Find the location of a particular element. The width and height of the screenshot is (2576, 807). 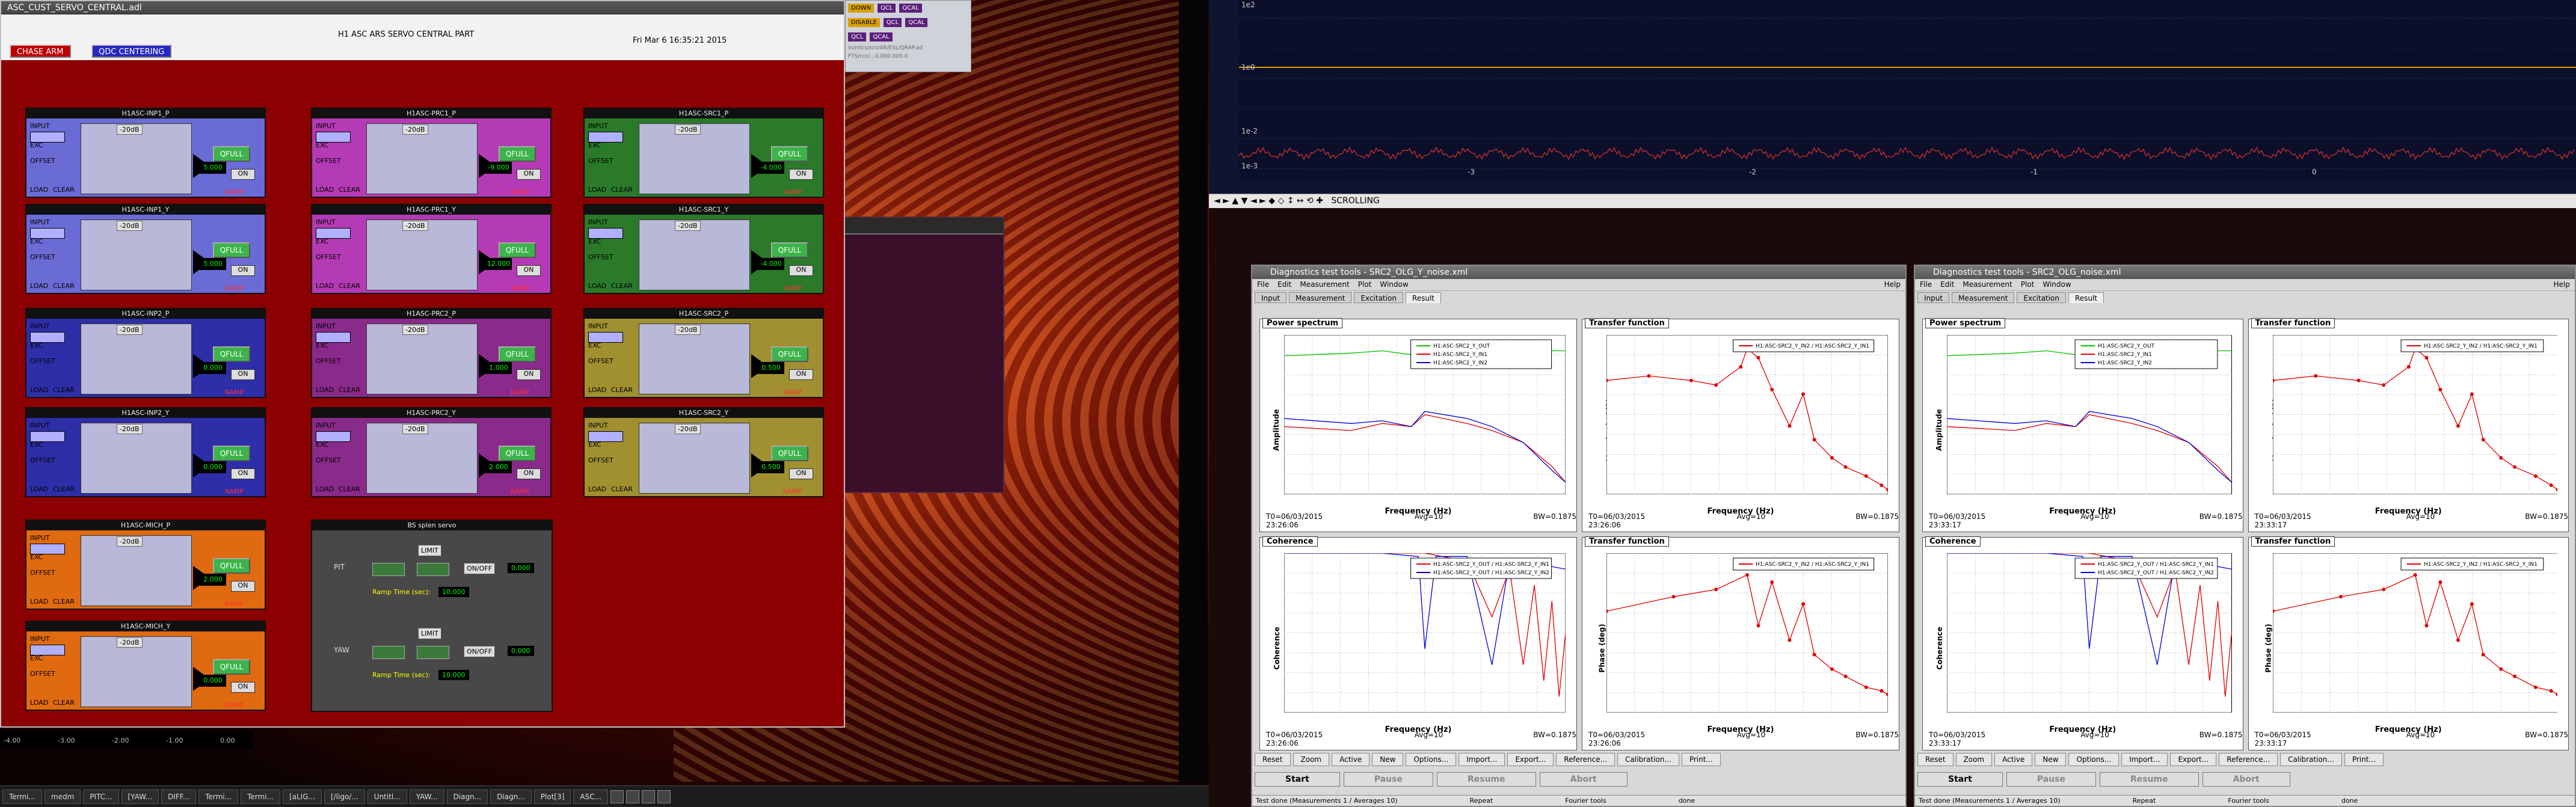

pit-input is located at coordinates (388, 569).